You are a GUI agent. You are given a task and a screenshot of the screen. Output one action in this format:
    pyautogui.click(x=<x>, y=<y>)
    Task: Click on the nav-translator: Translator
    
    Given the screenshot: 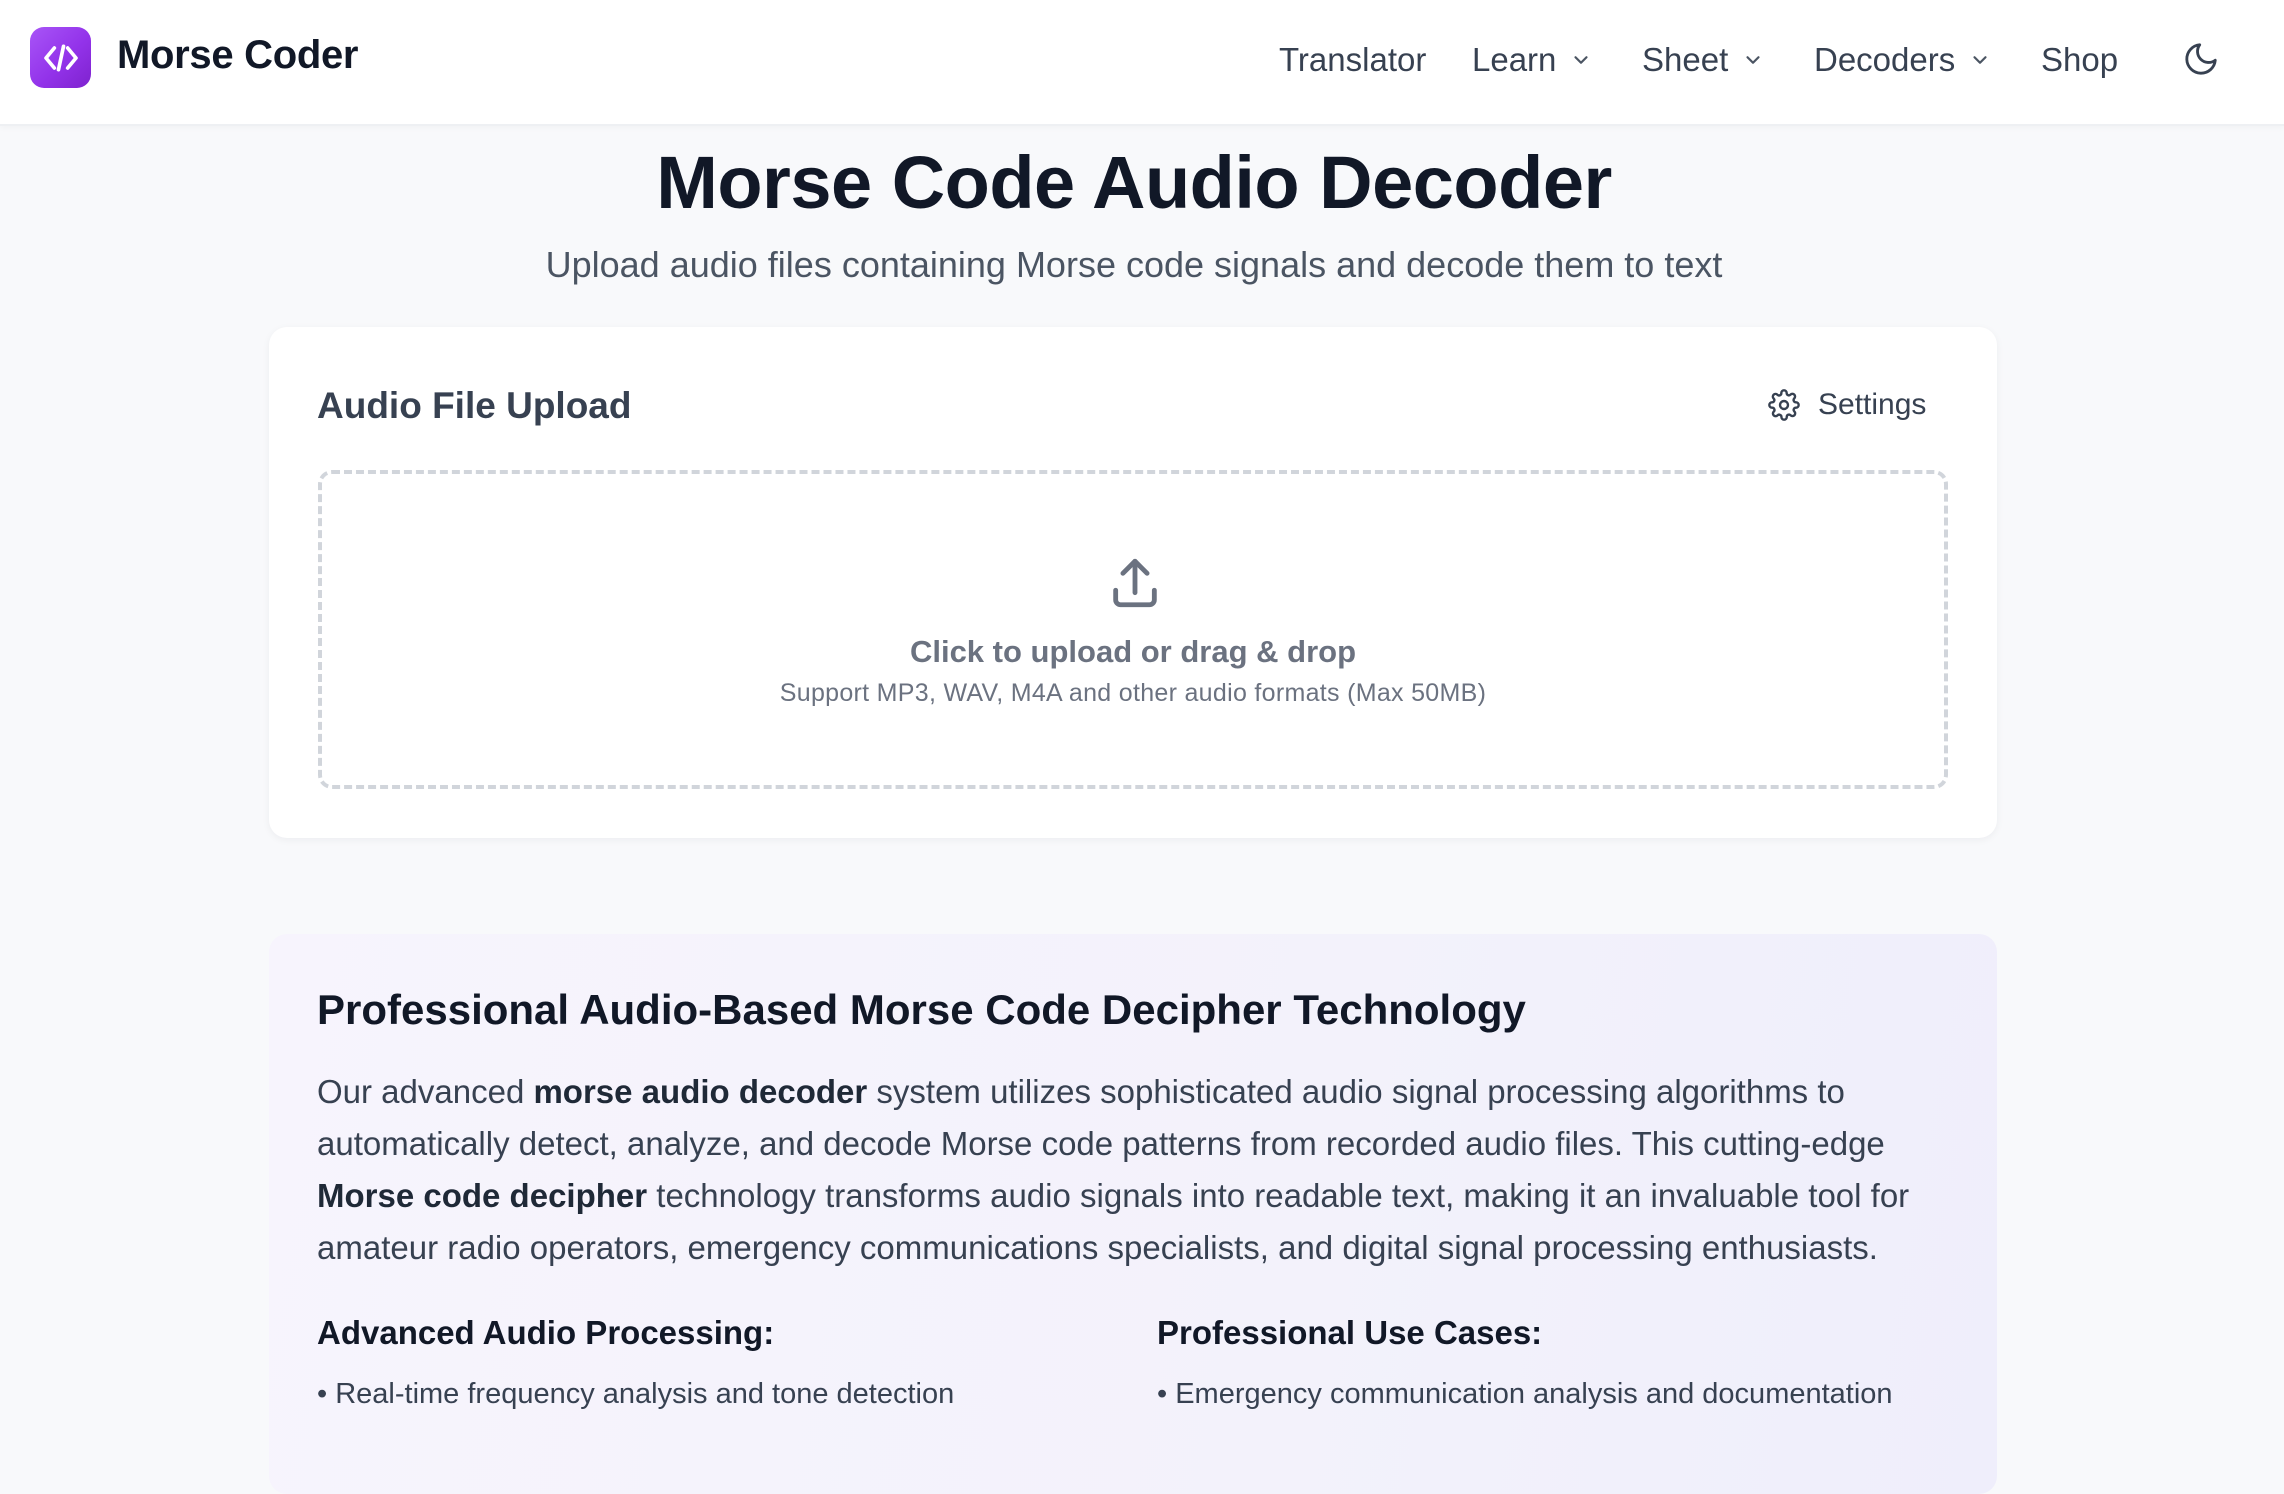 What is the action you would take?
    pyautogui.click(x=1352, y=60)
    